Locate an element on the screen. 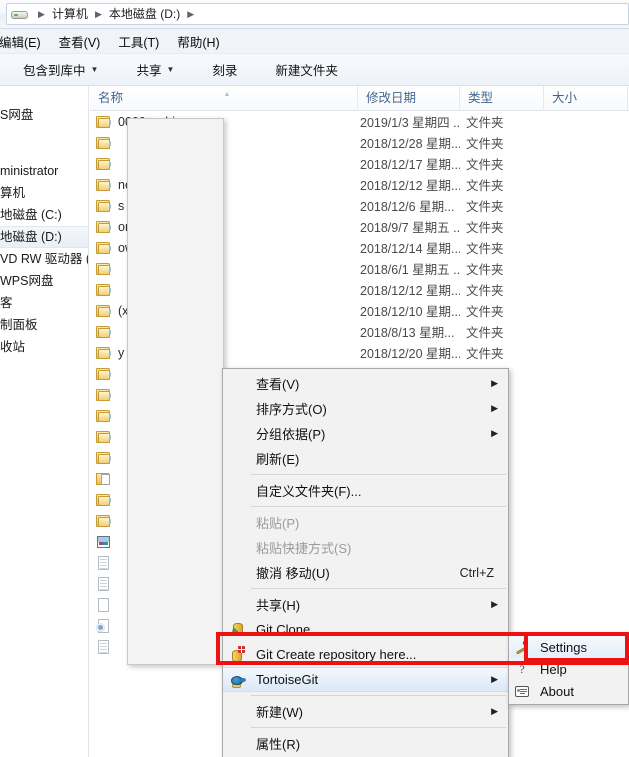  nav-item-dvd-rw-drive: VD RW 驱动器 ( is located at coordinates (44, 259).